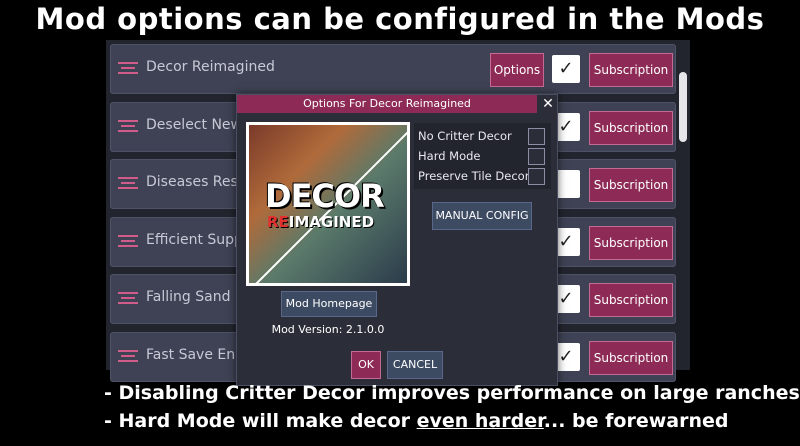  What do you see at coordinates (465, 136) in the screenshot?
I see `option-label: No Critter Decor` at bounding box center [465, 136].